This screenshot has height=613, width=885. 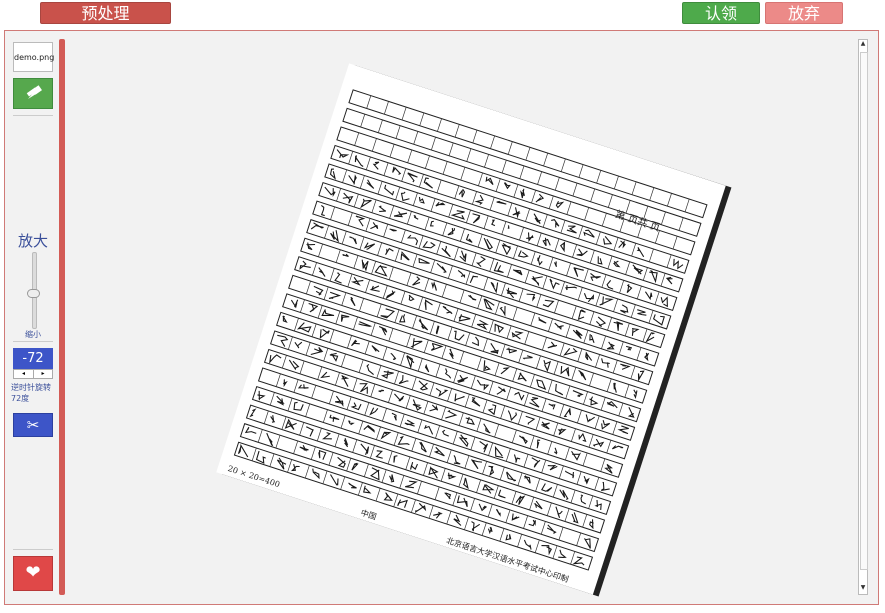 I want to click on rotation-decrement: ◂, so click(x=24, y=374).